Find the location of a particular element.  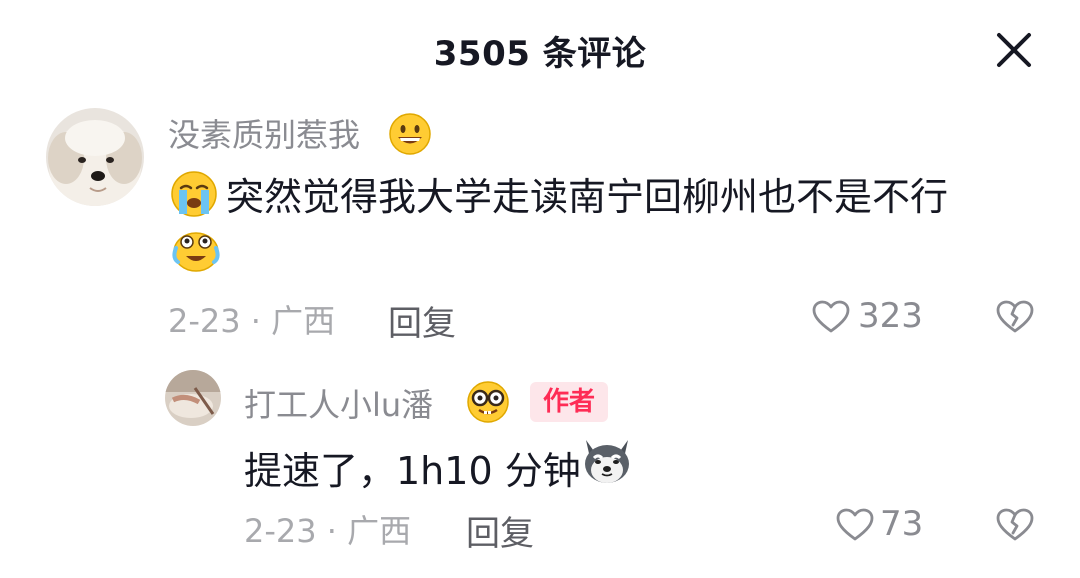

grinning-face-emoji-icon is located at coordinates (410, 136).